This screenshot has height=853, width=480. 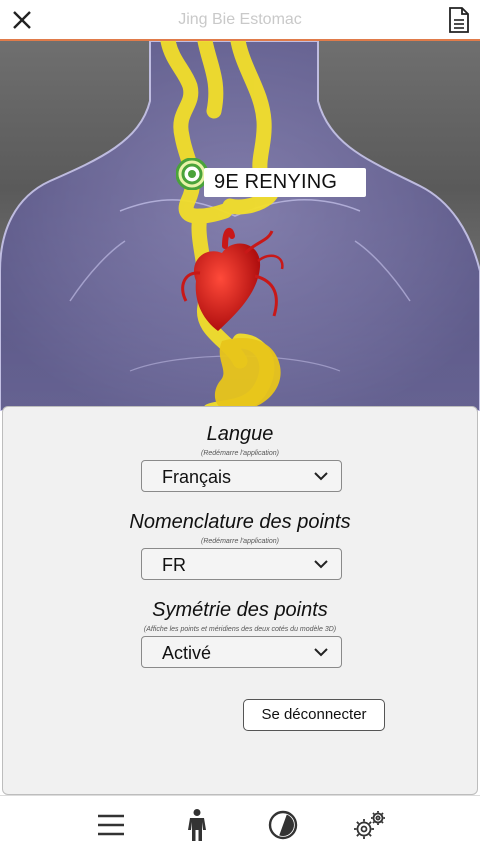 I want to click on page-title: Jing Bie Estomac, so click(x=240, y=19).